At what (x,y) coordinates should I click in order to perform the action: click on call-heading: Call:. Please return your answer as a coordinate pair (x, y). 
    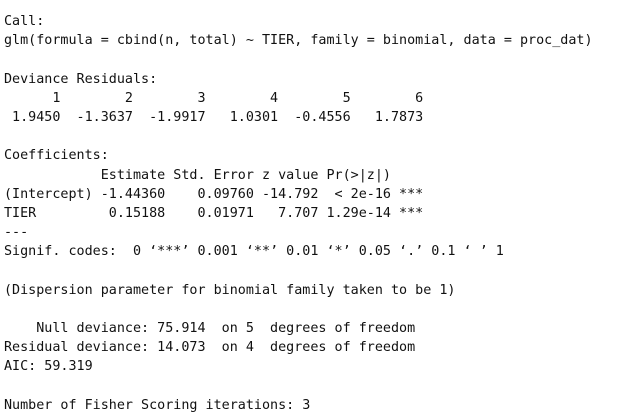
    Looking at the image, I should click on (24, 21).